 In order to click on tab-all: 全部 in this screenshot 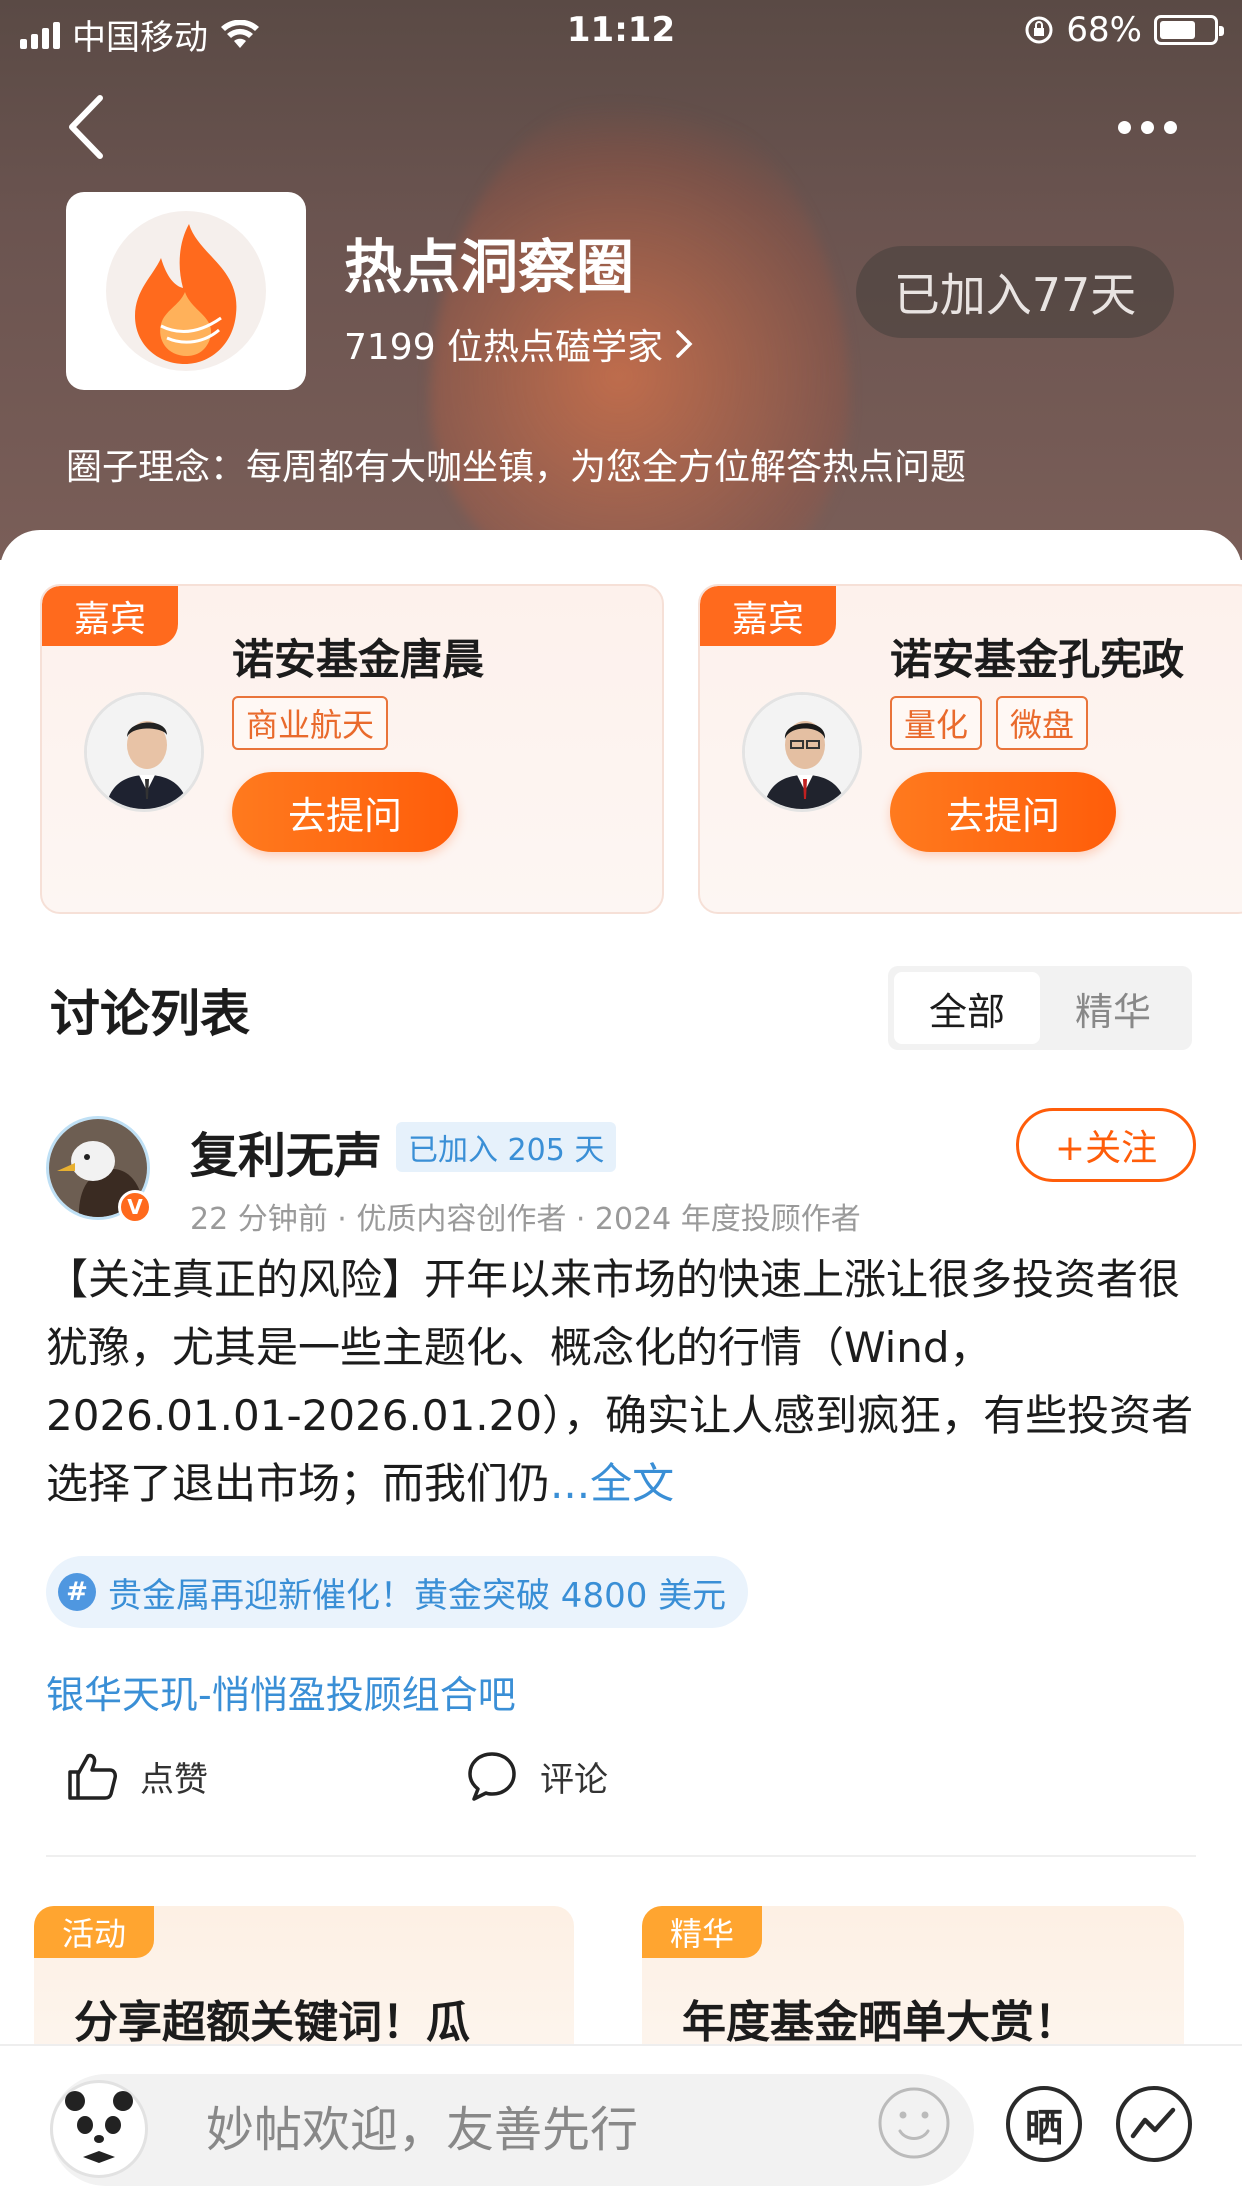, I will do `click(967, 1008)`.